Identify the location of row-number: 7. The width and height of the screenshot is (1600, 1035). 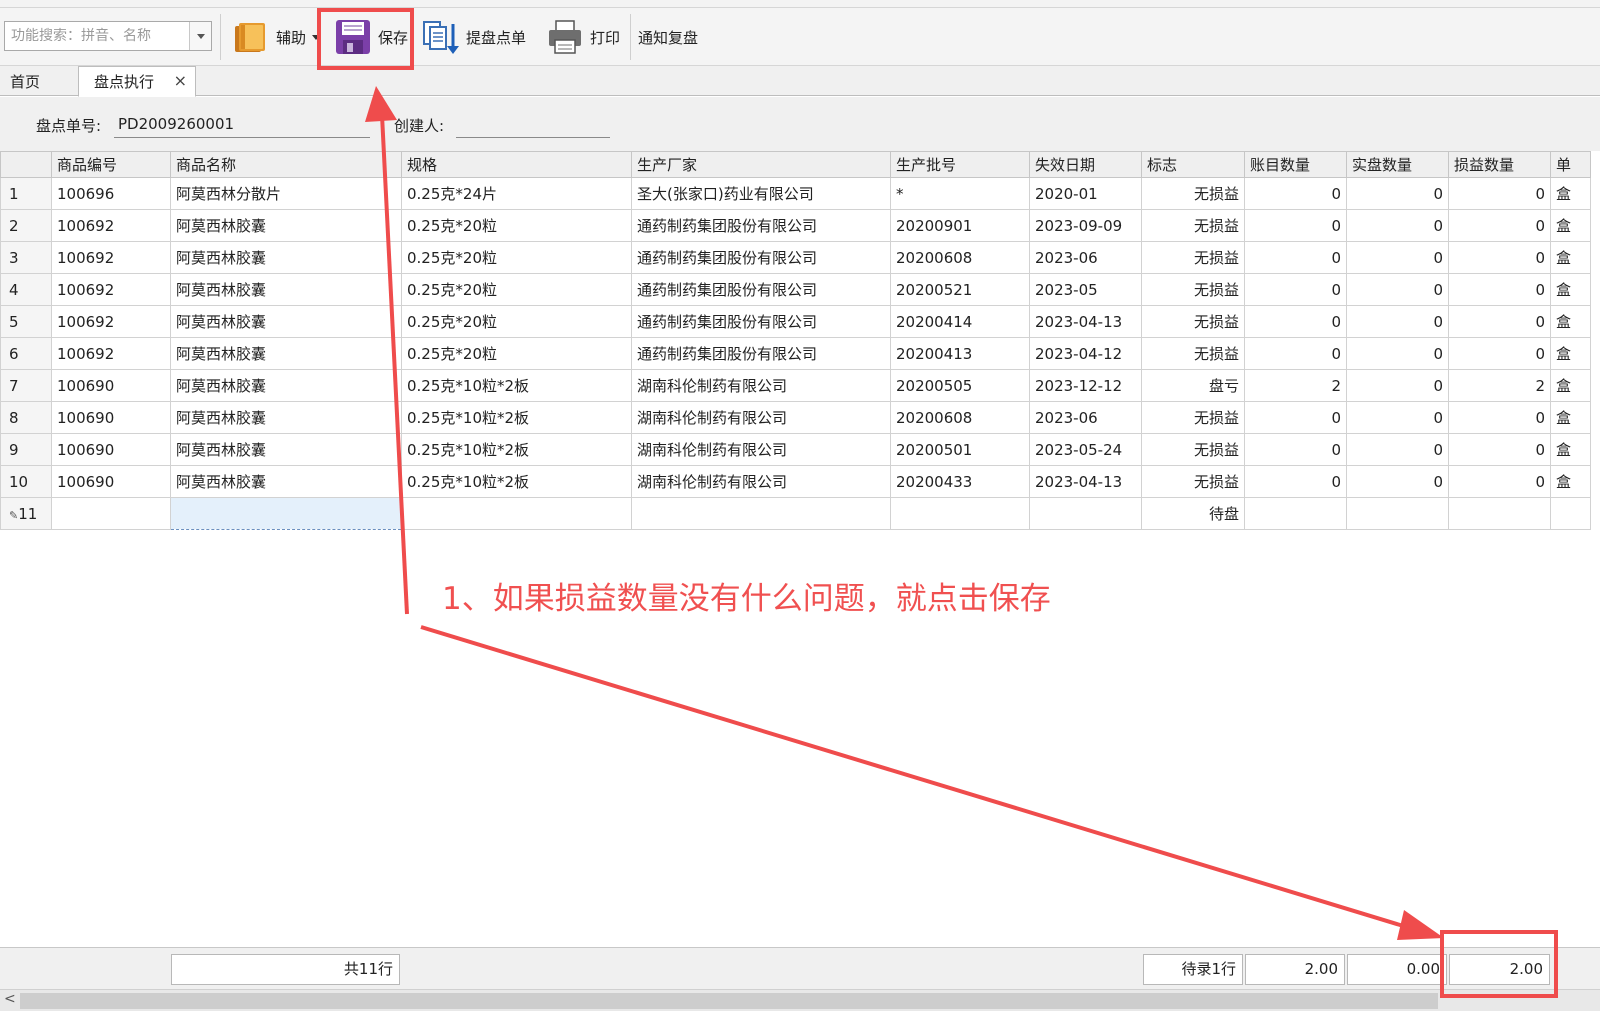
(26, 385).